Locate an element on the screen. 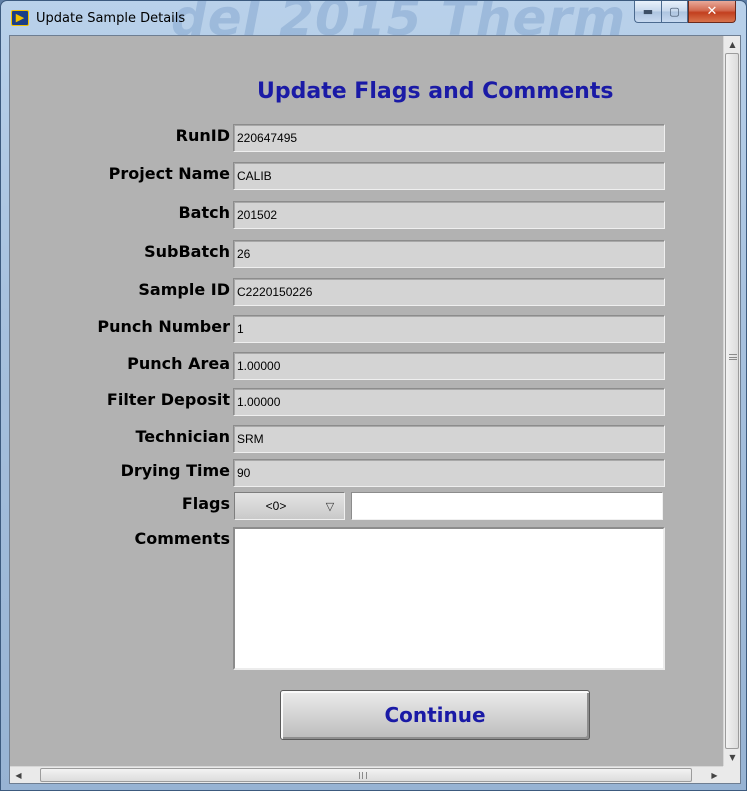 Image resolution: width=747 pixels, height=791 pixels. sample-id-field: C2220150226 is located at coordinates (449, 292).